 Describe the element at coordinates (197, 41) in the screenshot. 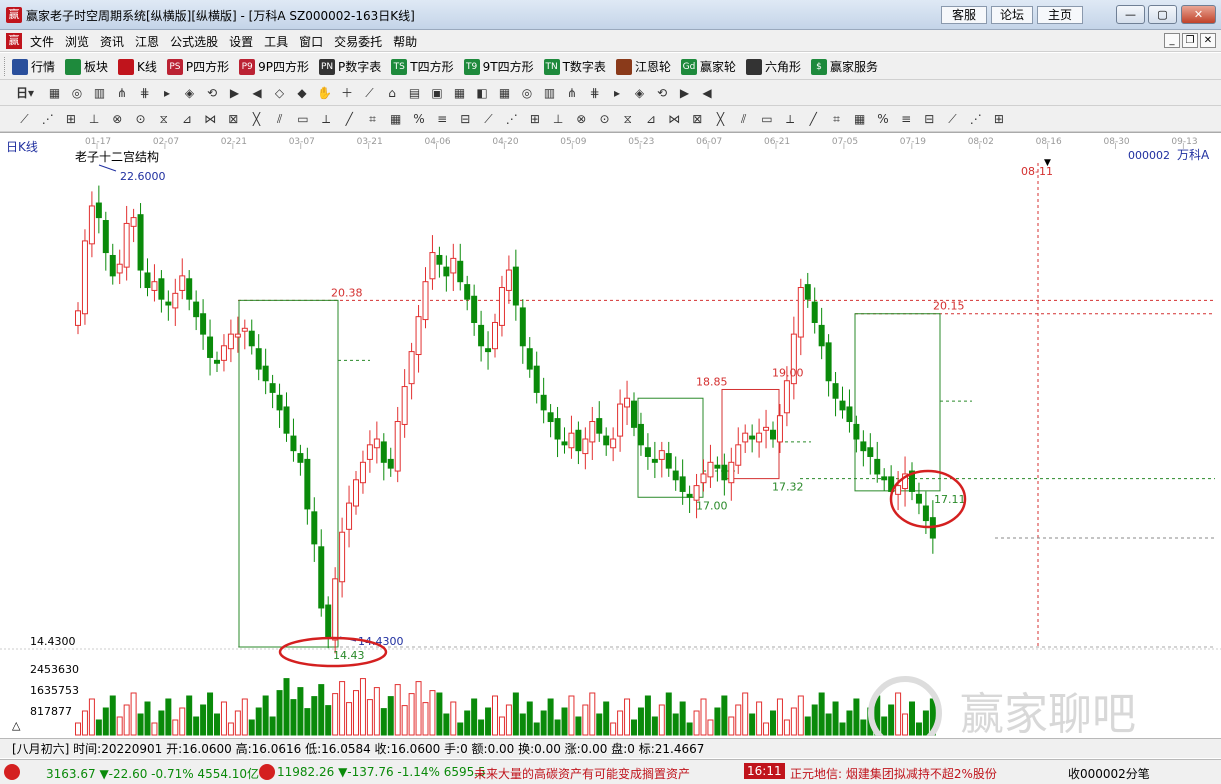

I see `menu-item: 公式选股` at that location.